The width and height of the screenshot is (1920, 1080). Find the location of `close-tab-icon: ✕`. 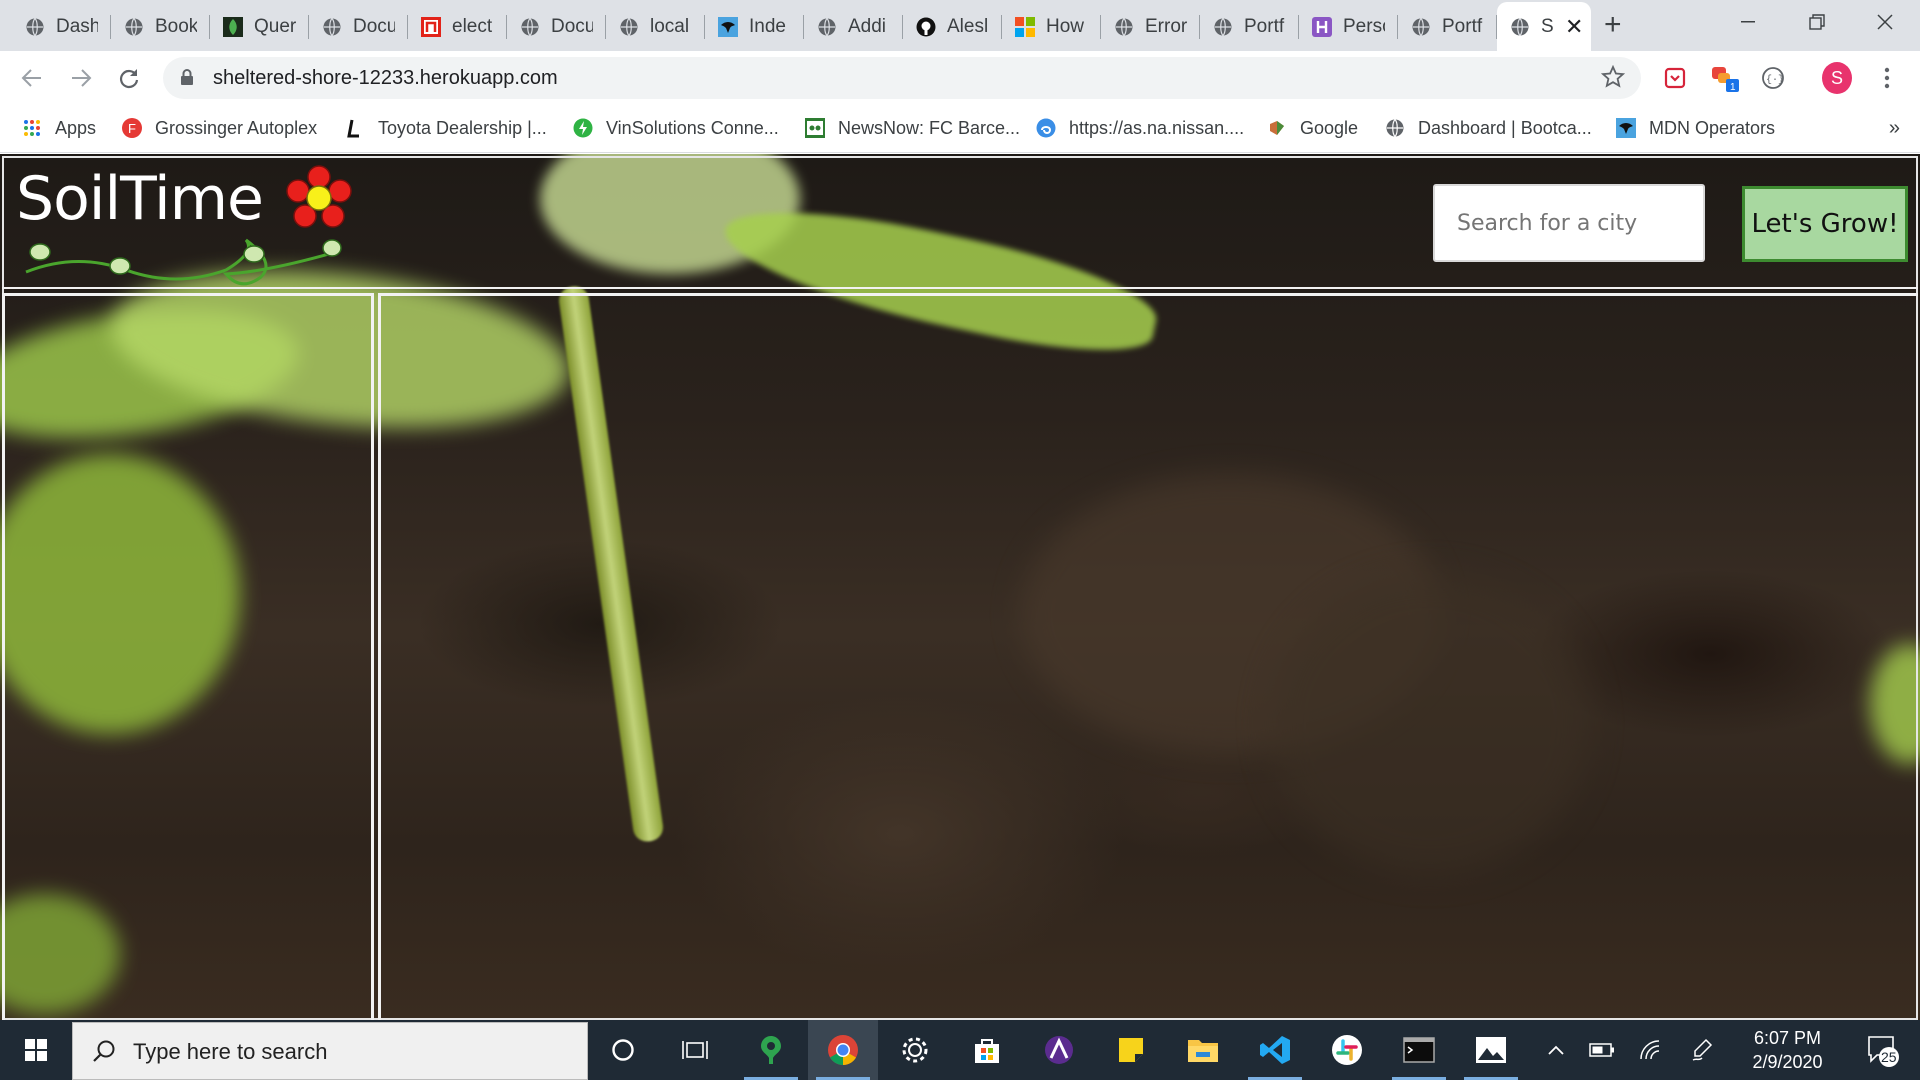

close-tab-icon: ✕ is located at coordinates (1574, 27).